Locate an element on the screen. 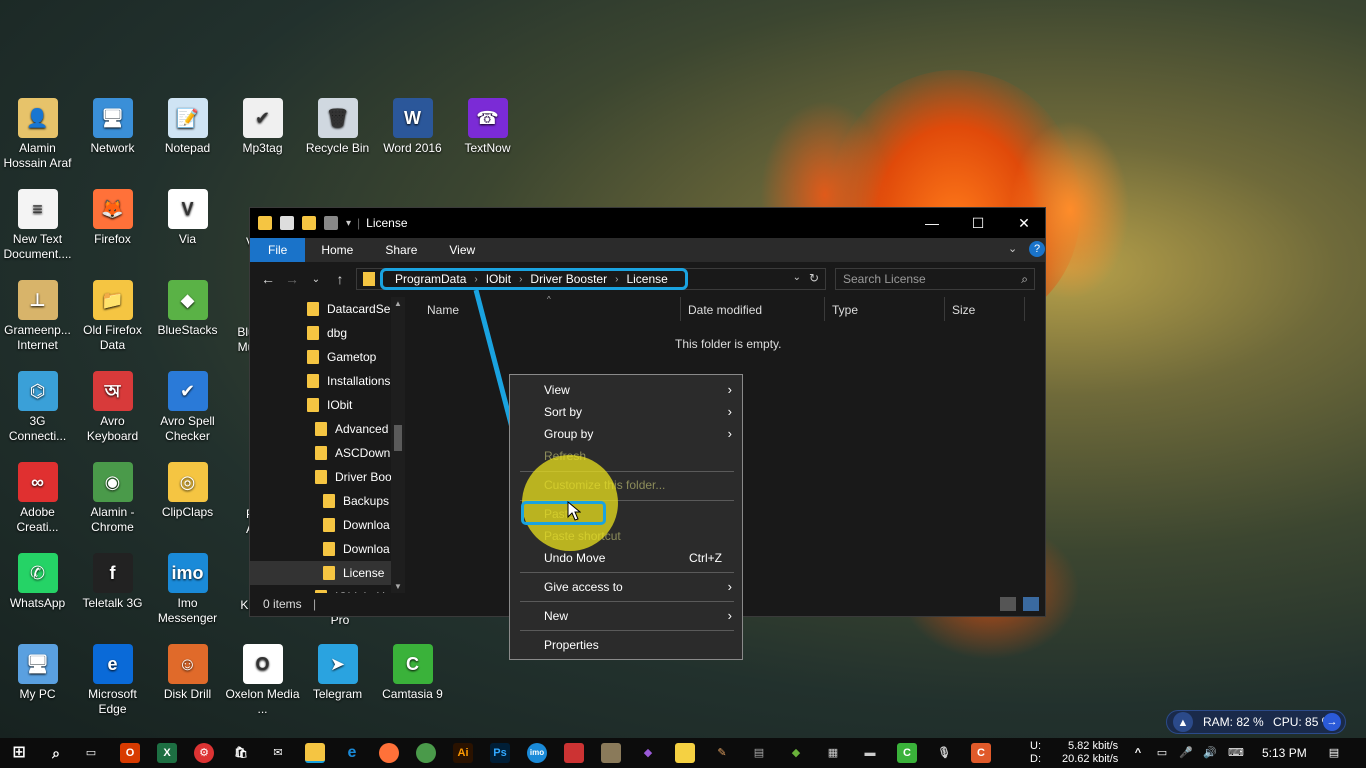 This screenshot has height=768, width=1366. desktop-icon: W Word 2016 is located at coordinates (412, 127).